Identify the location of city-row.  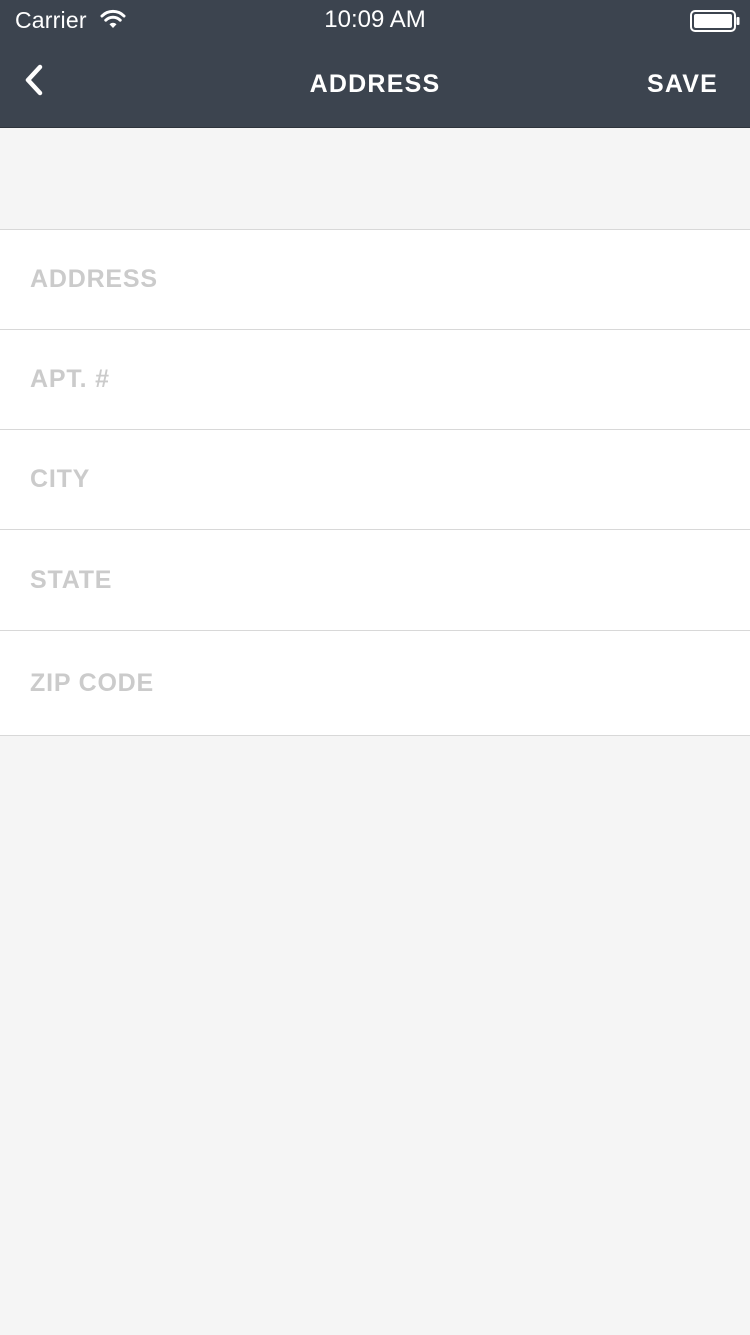
(375, 480).